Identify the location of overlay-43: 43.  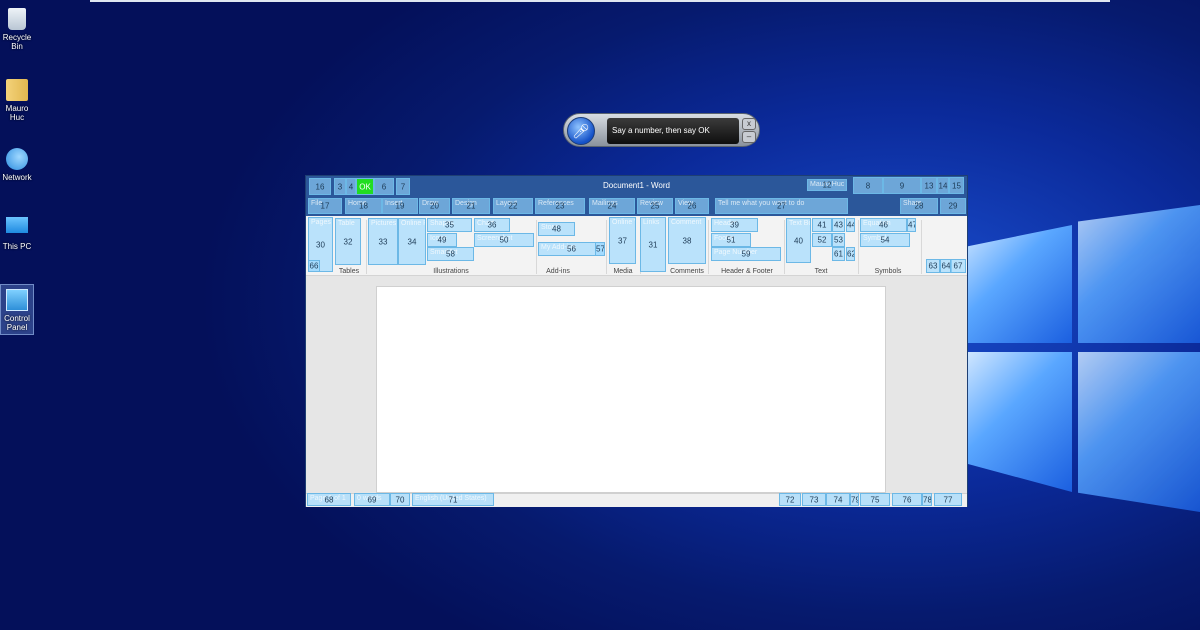
(838, 225).